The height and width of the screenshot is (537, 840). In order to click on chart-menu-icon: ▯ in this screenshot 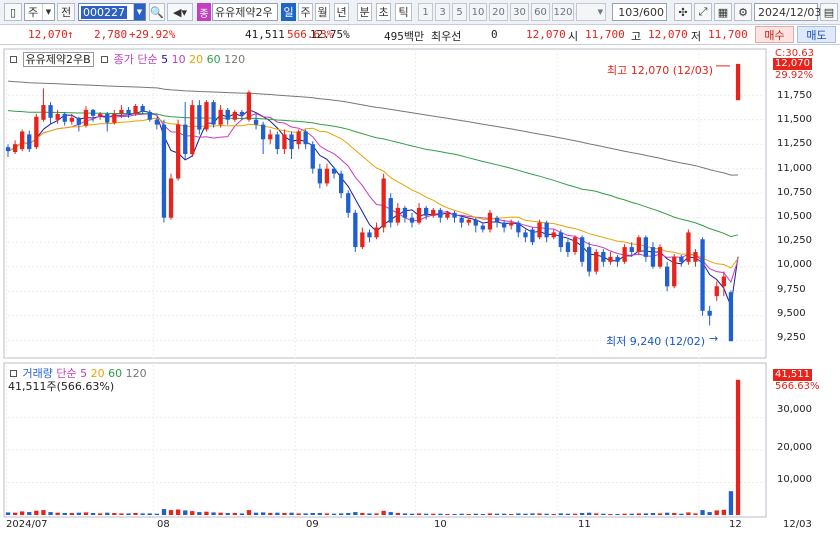, I will do `click(13, 12)`.